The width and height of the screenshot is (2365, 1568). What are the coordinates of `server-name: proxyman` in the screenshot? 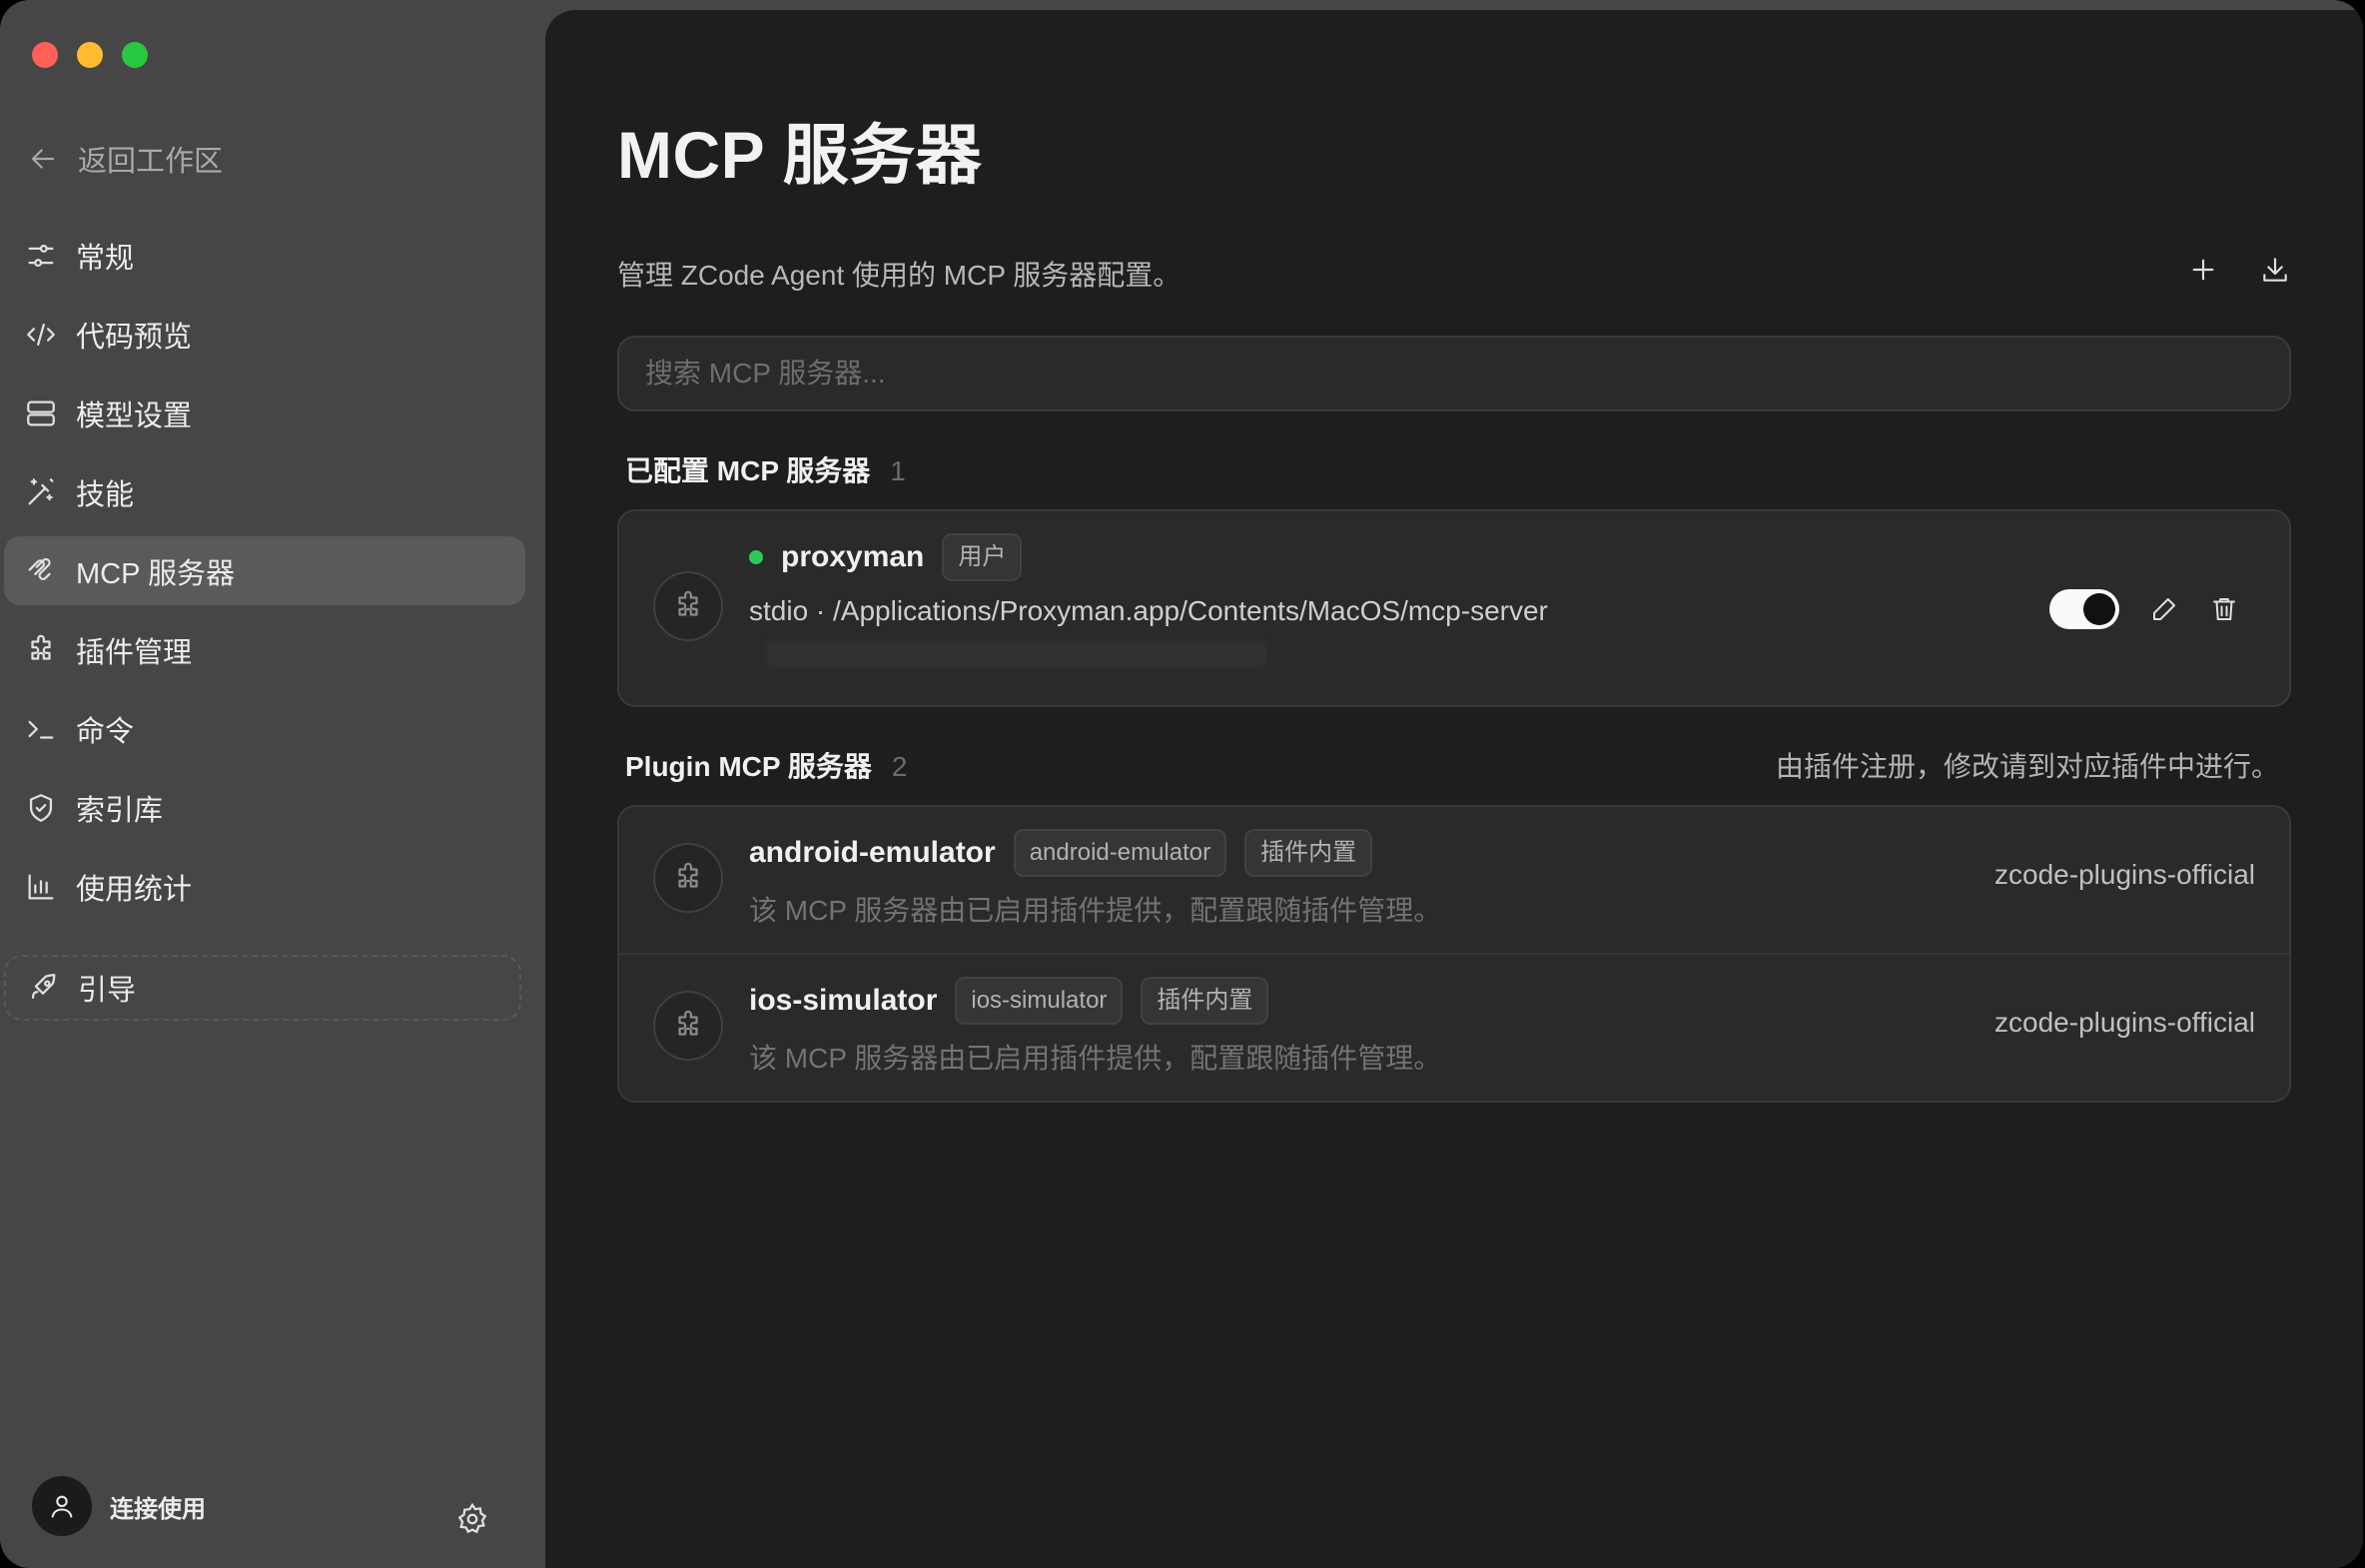 It's located at (853, 556).